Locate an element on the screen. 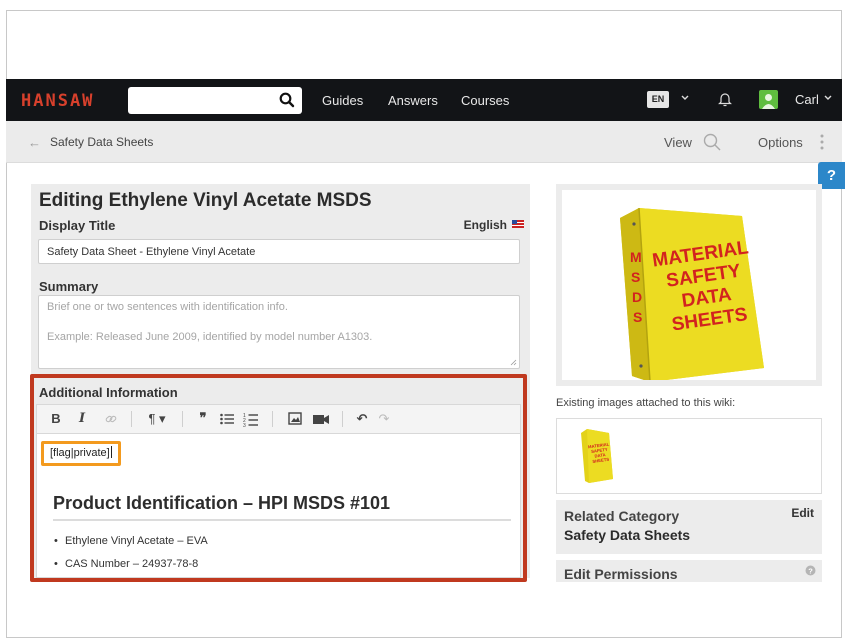  bell-icon is located at coordinates (725, 99).